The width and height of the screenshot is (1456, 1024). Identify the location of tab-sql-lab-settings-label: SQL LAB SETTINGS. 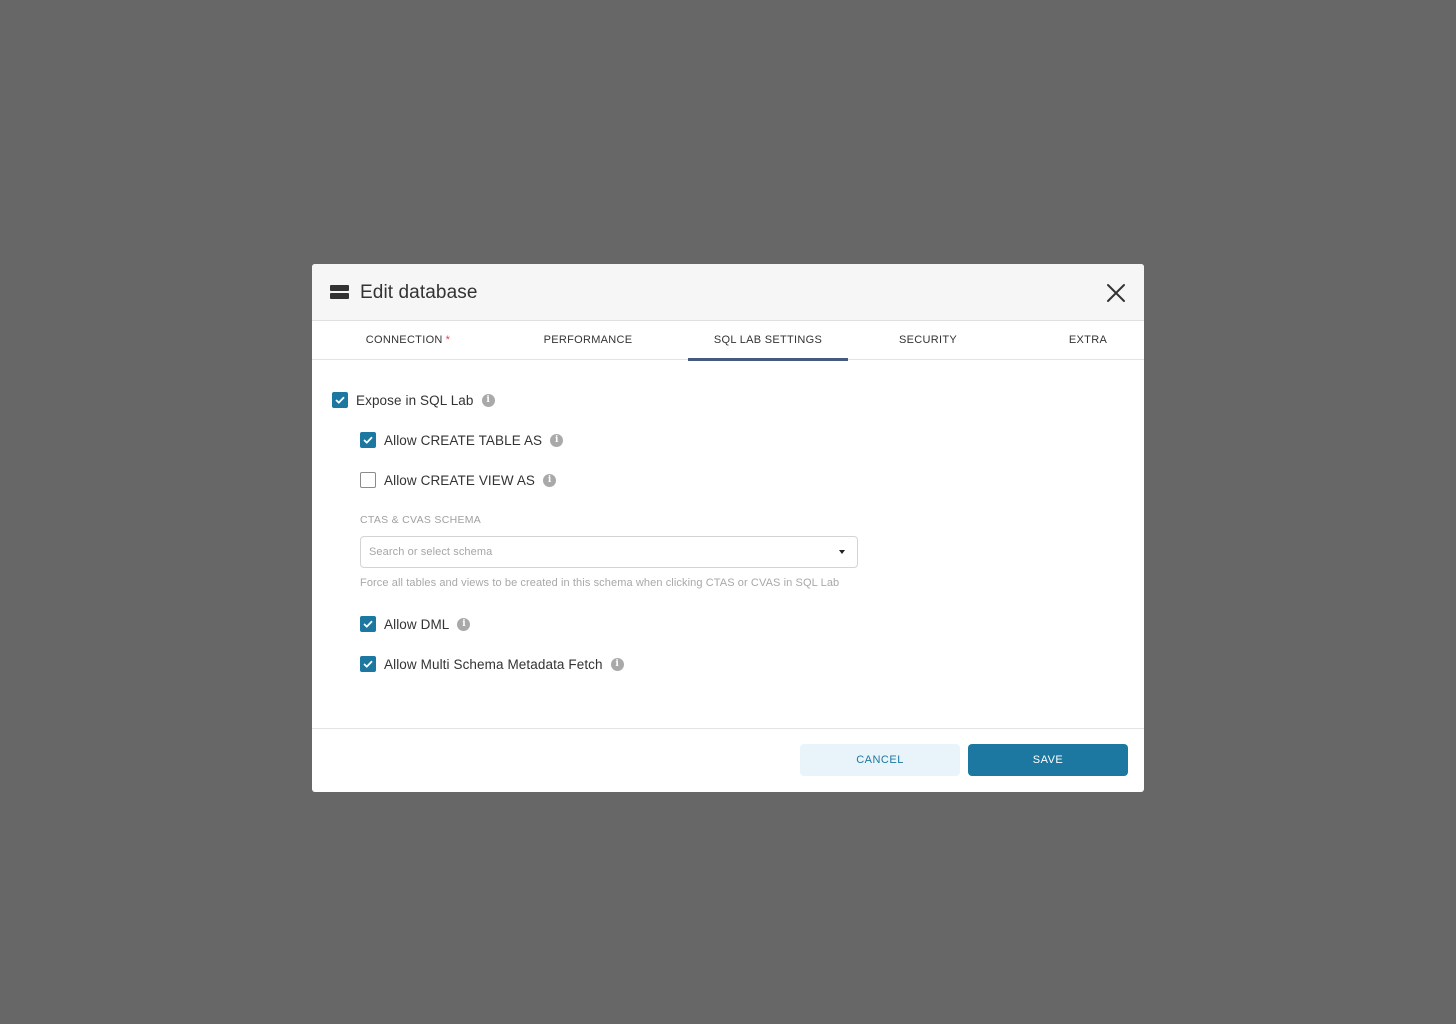
(768, 340).